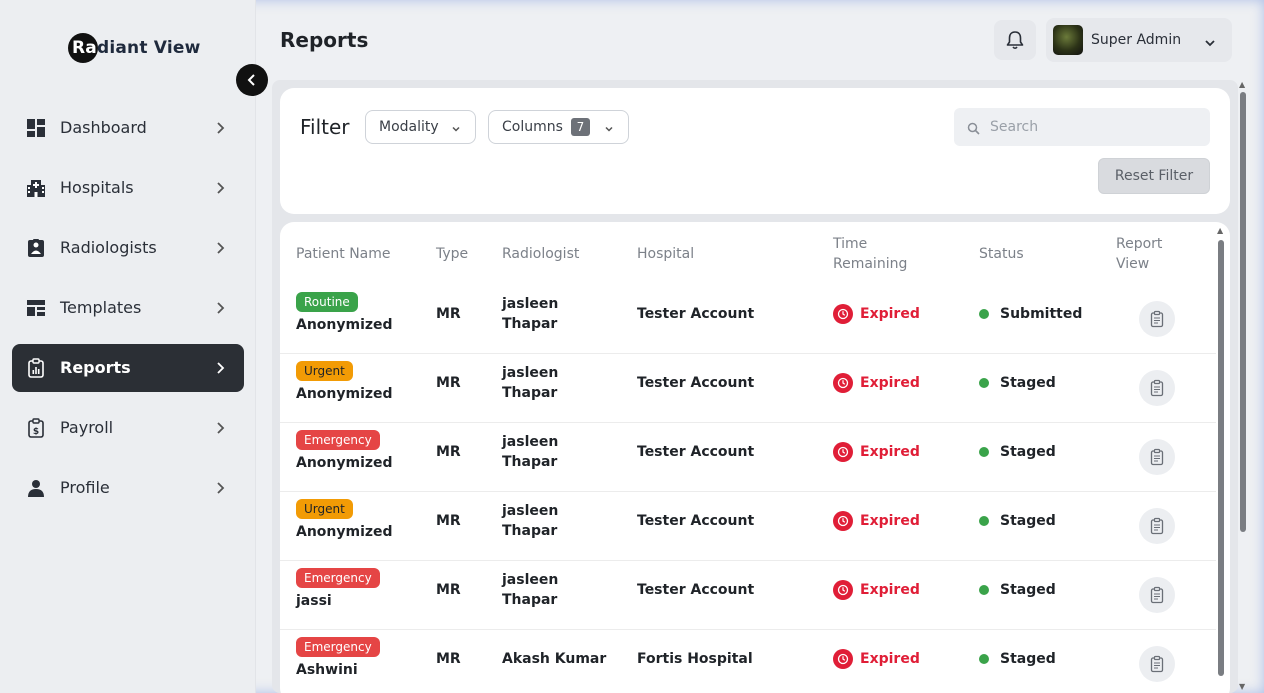  Describe the element at coordinates (343, 254) in the screenshot. I see `column-header-patient-name: Patient Name` at that location.